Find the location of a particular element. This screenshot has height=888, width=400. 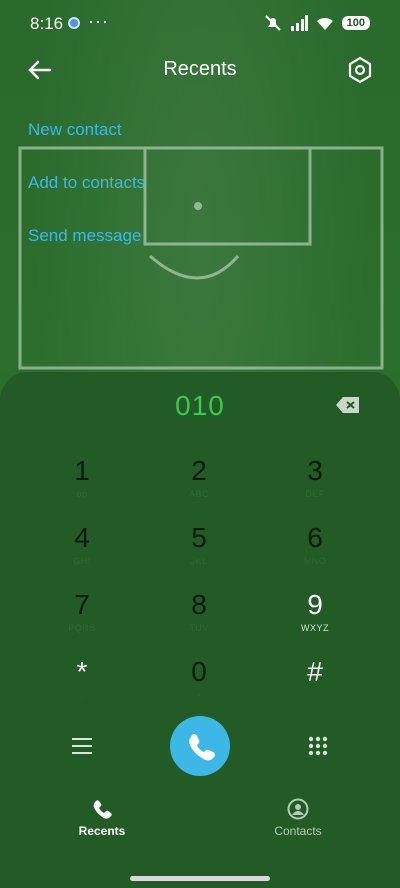

key-6: 6 MNO is located at coordinates (315, 552).